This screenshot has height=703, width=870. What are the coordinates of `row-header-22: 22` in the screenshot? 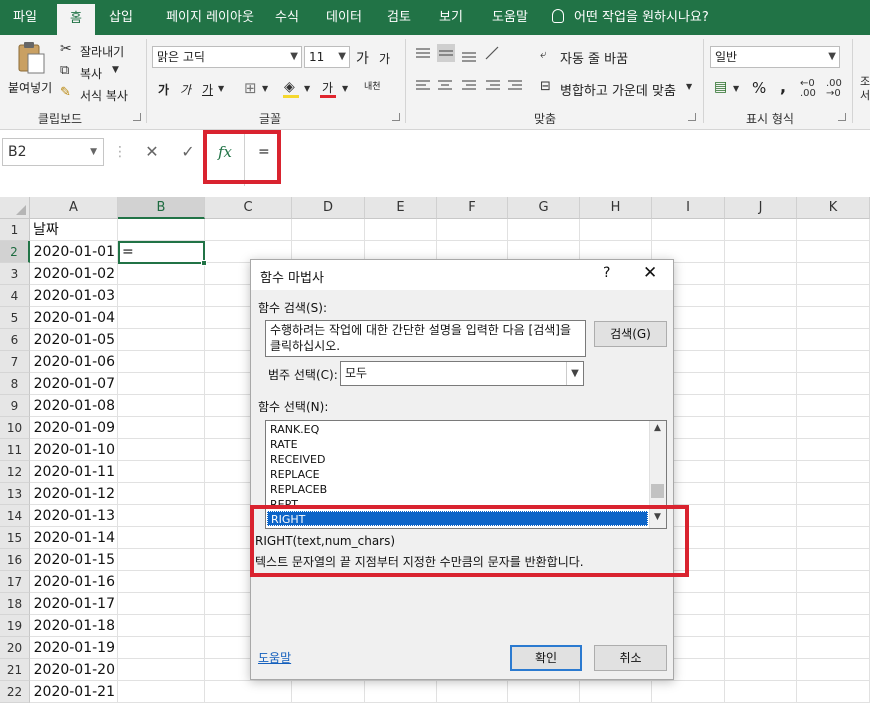 It's located at (15, 692).